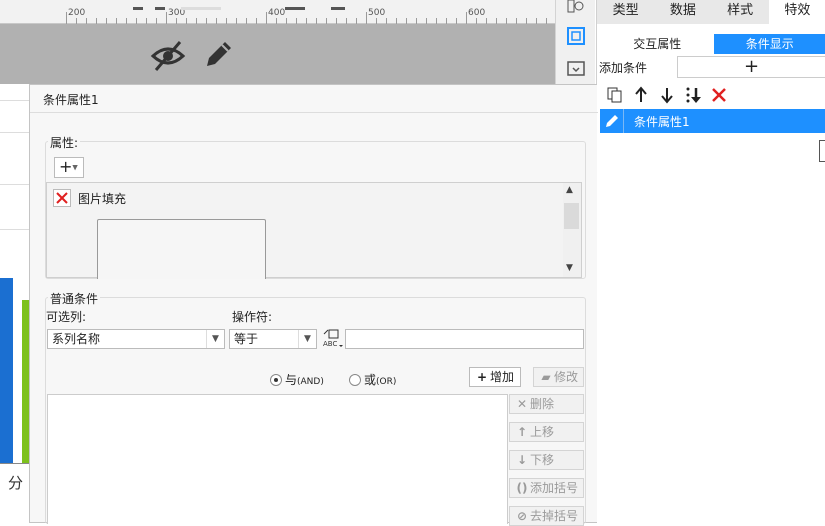  Describe the element at coordinates (712, 121) in the screenshot. I see `condition-list-item: 条件属性1` at that location.